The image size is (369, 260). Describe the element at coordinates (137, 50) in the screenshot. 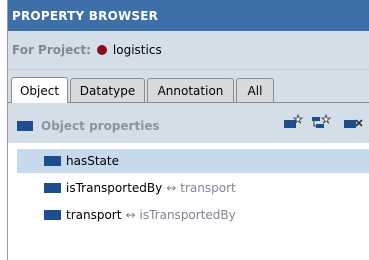

I see `project-name: logistics` at that location.